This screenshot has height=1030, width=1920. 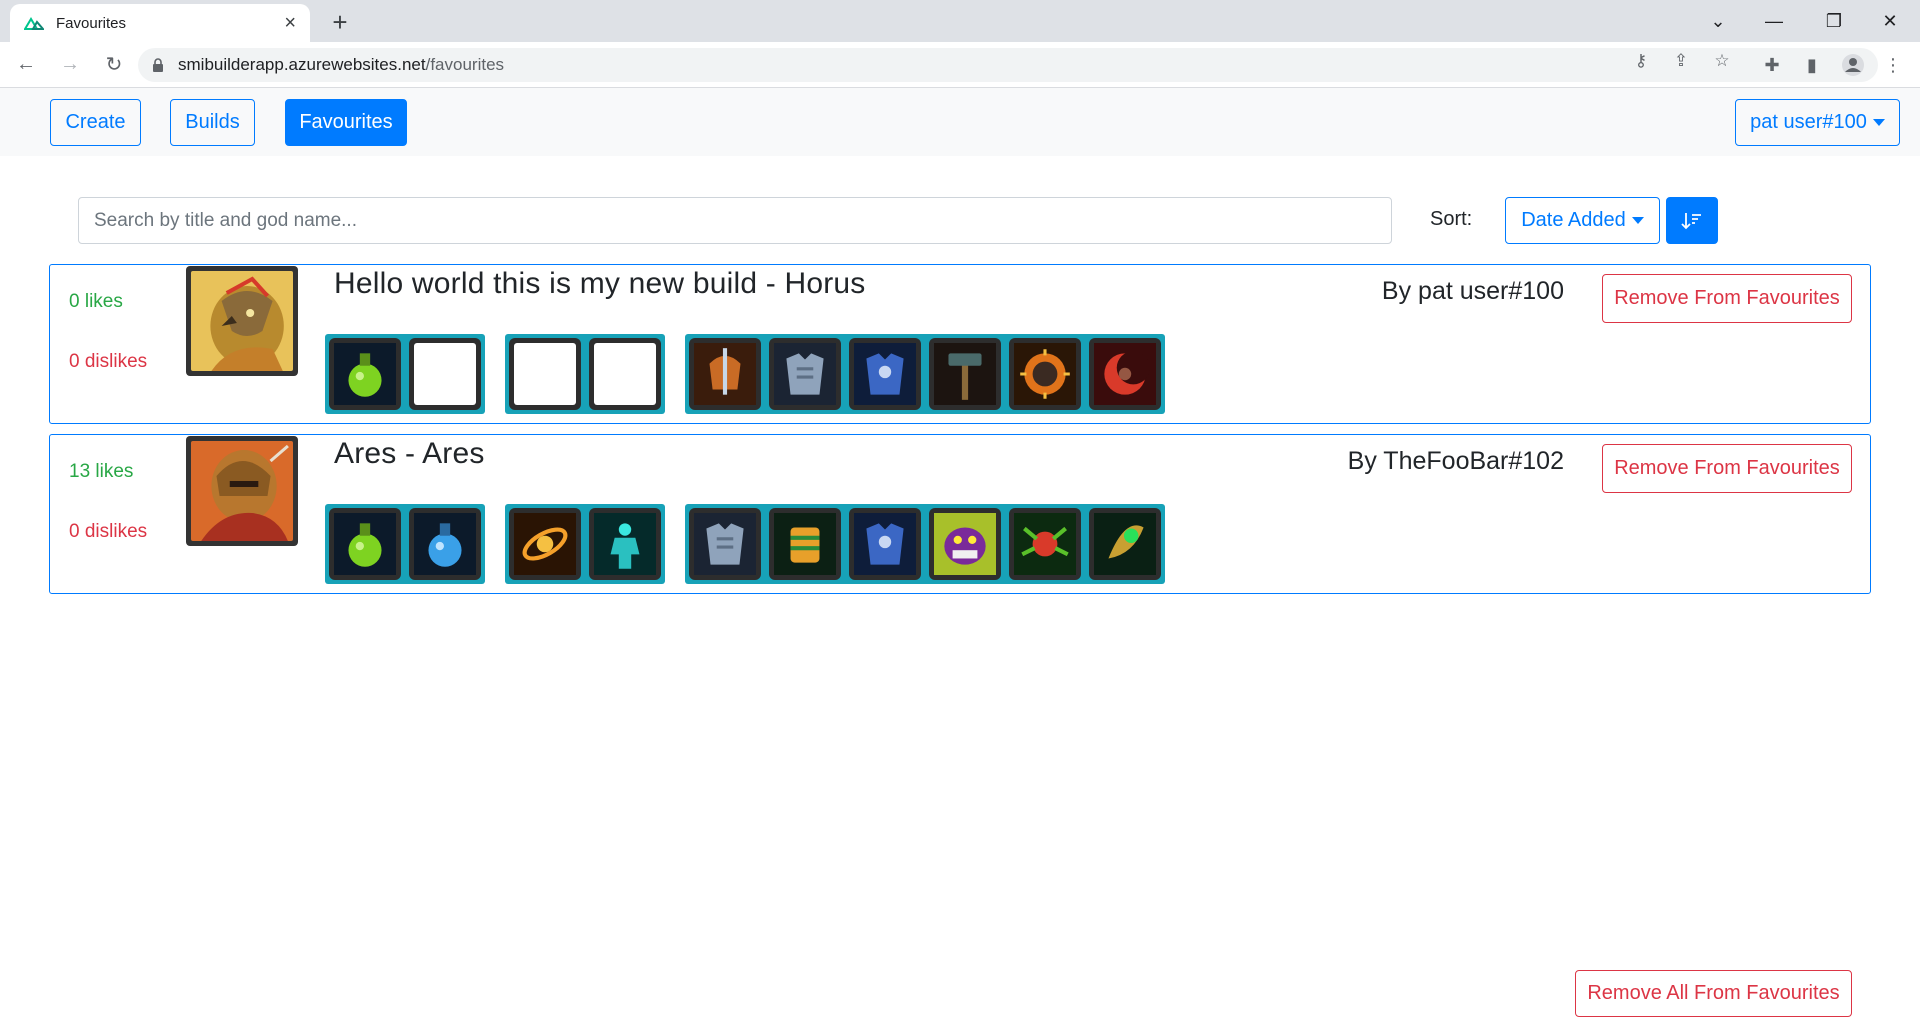 What do you see at coordinates (545, 544) in the screenshot?
I see `orange-orbit-relic-icon` at bounding box center [545, 544].